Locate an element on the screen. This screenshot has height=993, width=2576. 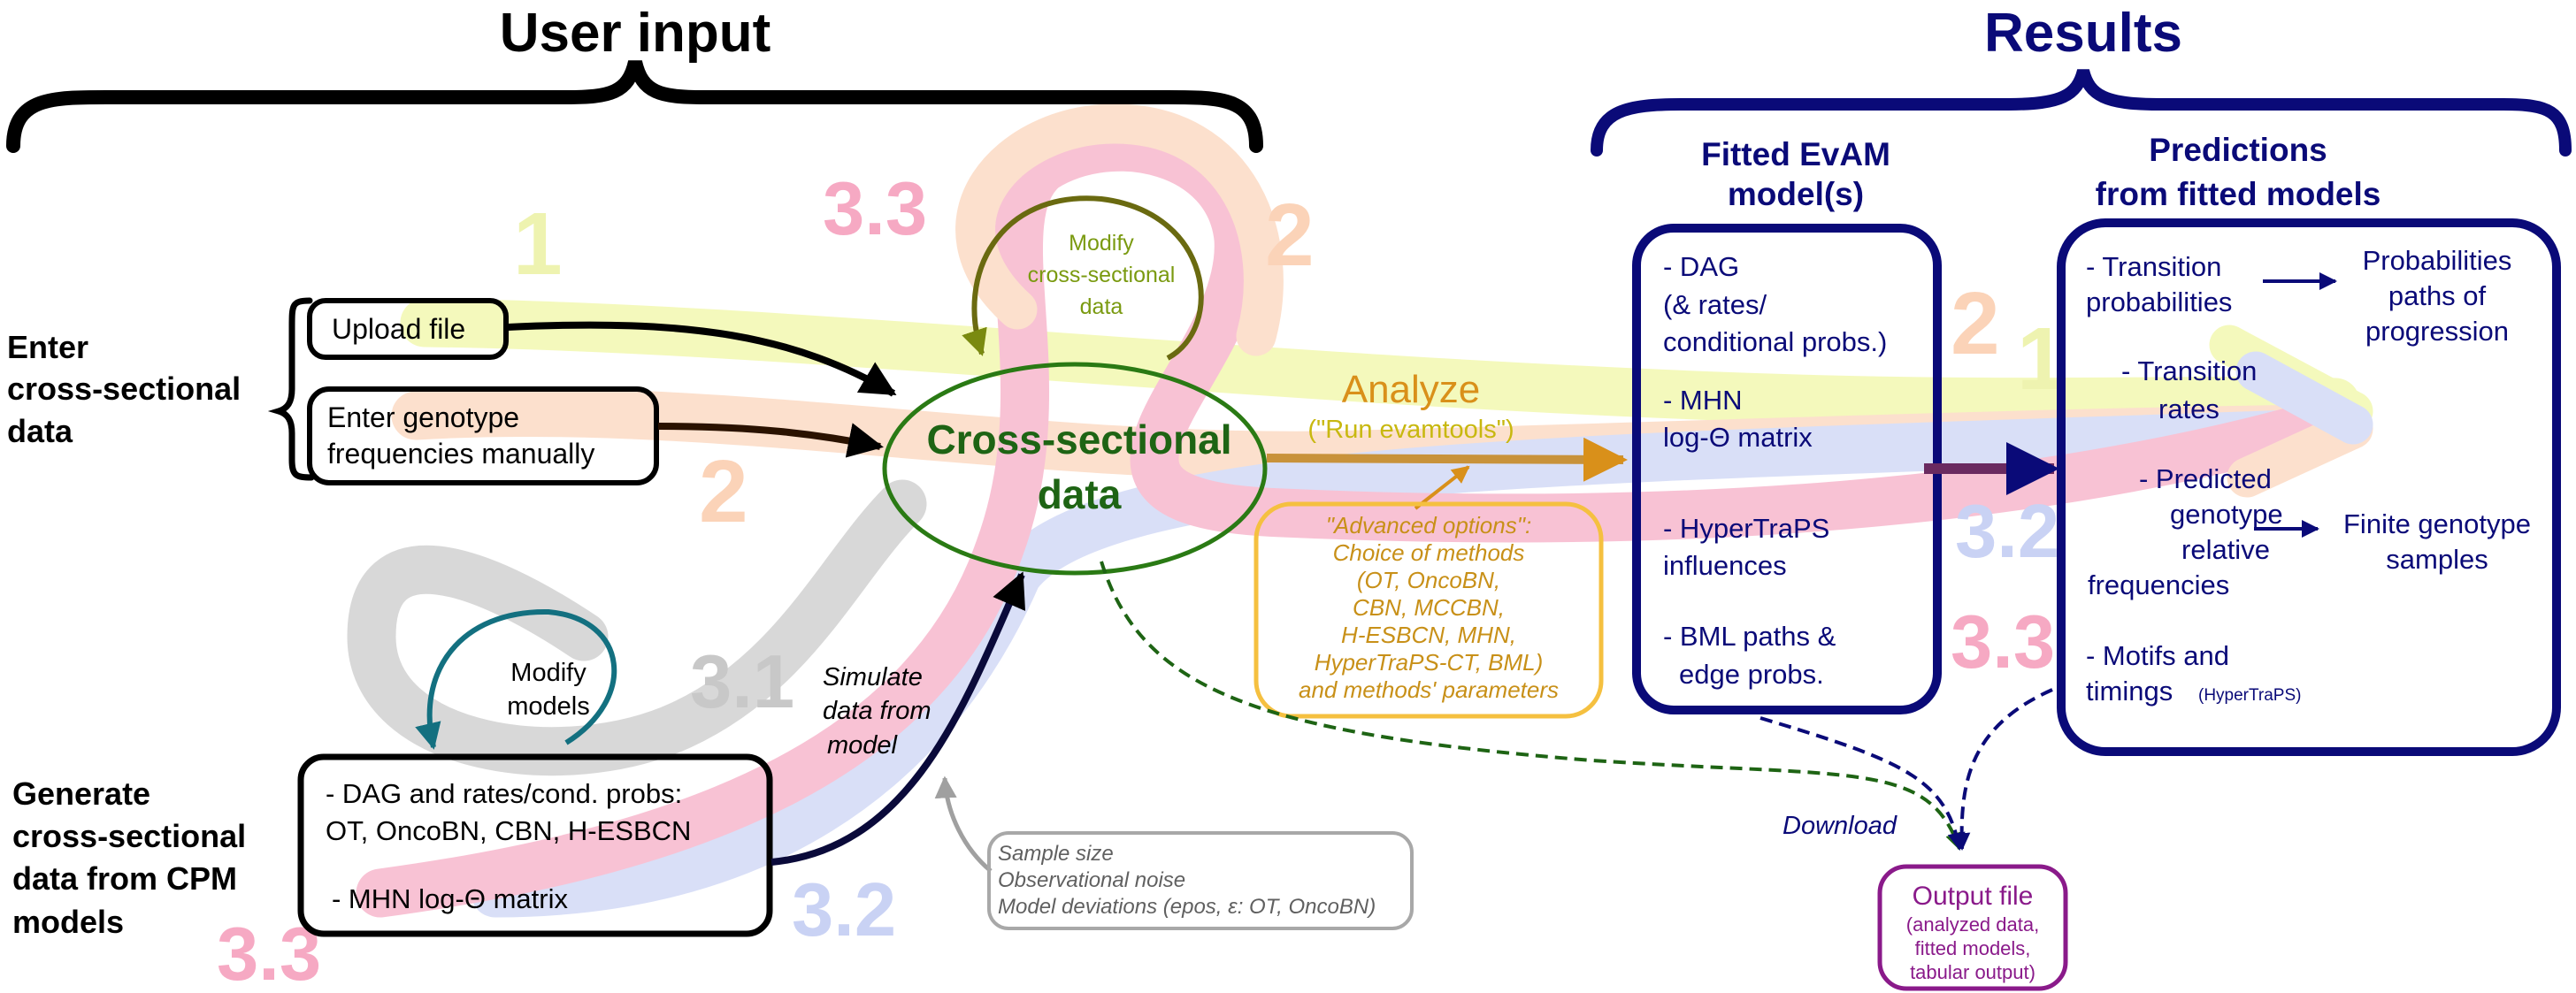
fitted-mhn-line-2: log-Θ matrix is located at coordinates (1738, 437).